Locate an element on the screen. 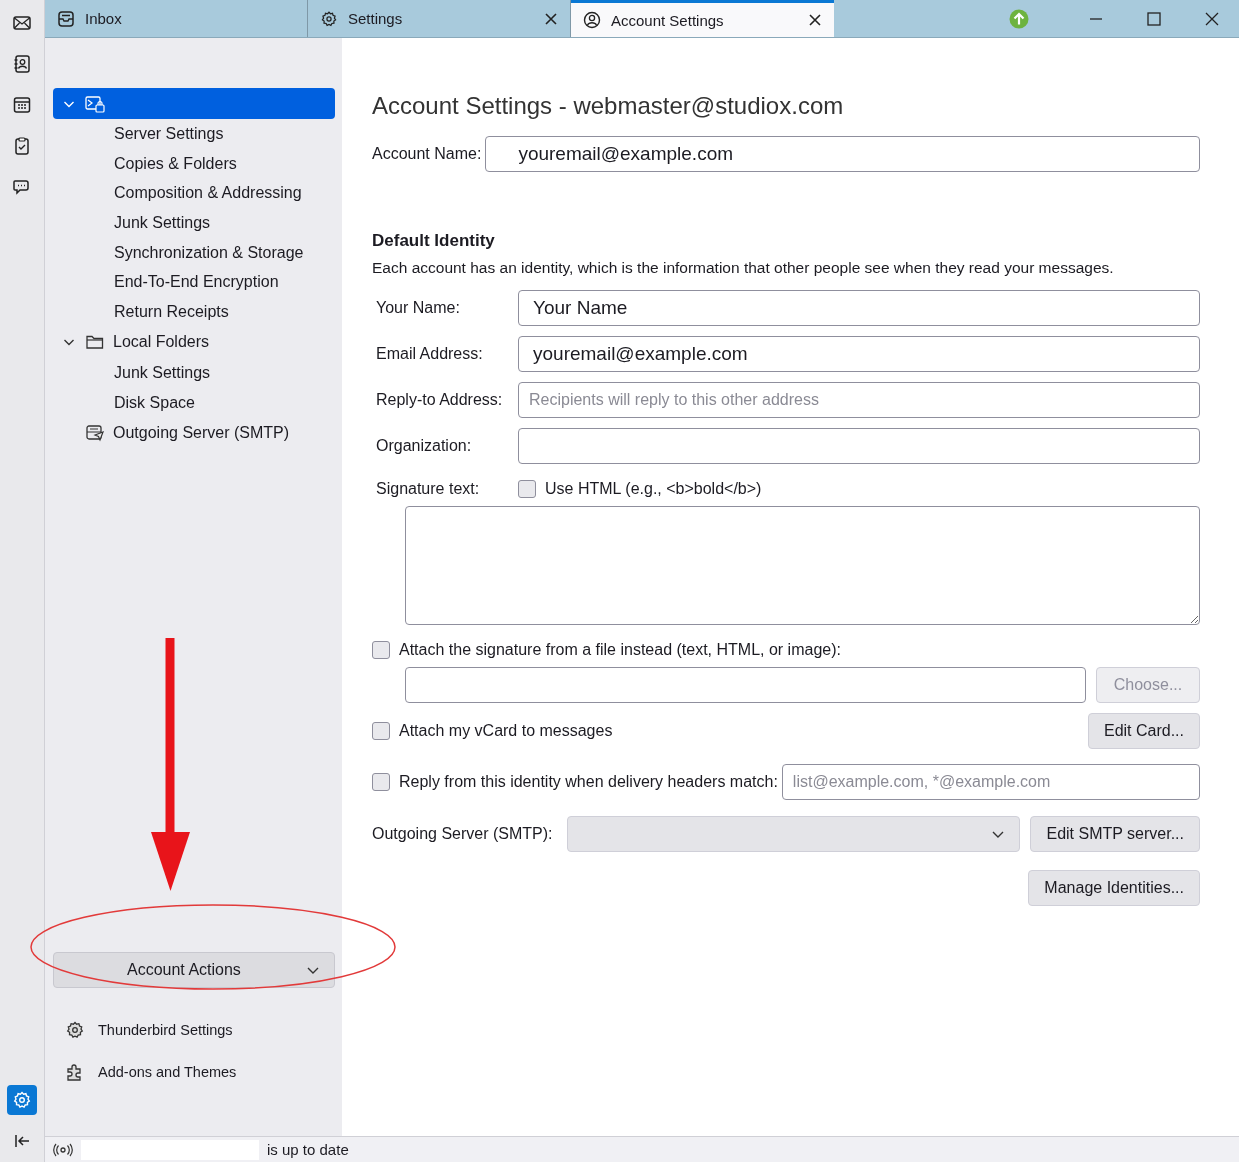 Image resolution: width=1239 pixels, height=1162 pixels. field-label: Reply-to Address: is located at coordinates (440, 400).